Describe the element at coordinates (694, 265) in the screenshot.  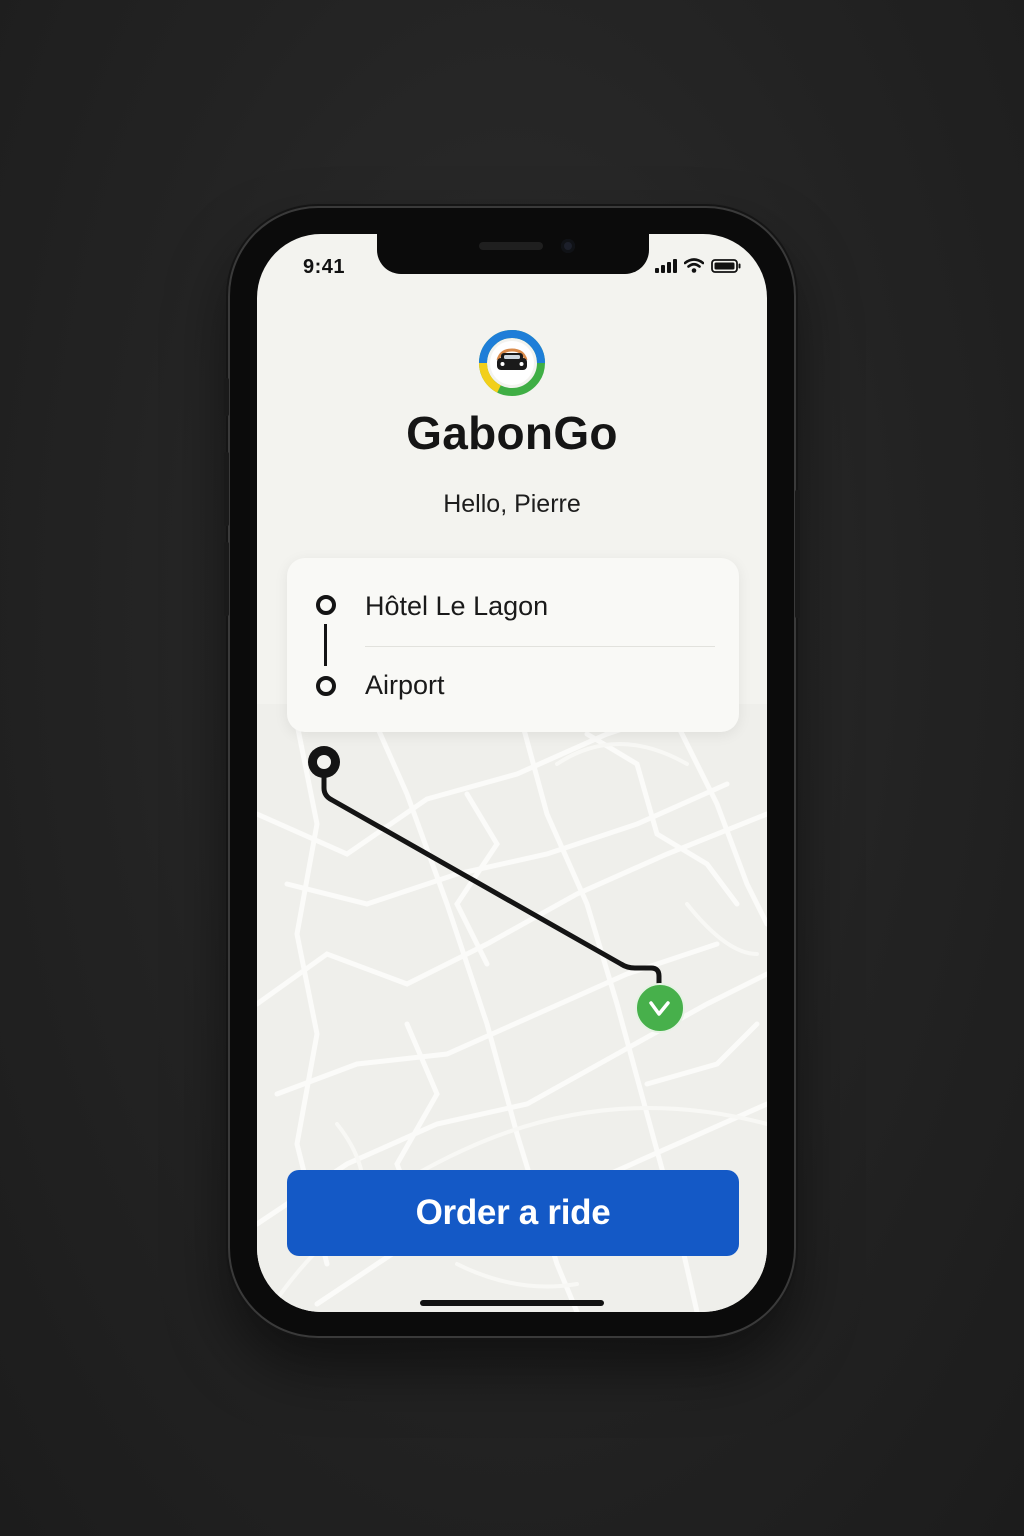
I see `wifi-icon` at that location.